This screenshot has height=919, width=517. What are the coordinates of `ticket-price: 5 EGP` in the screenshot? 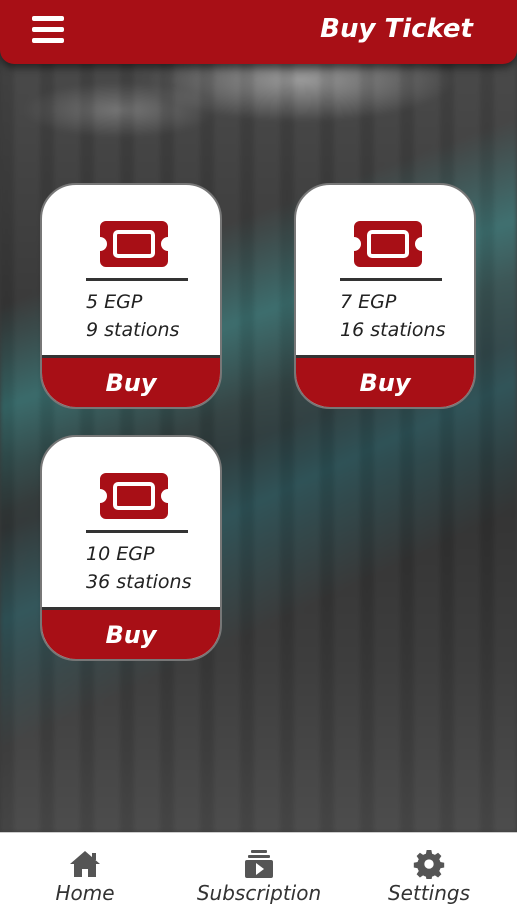 It's located at (114, 302).